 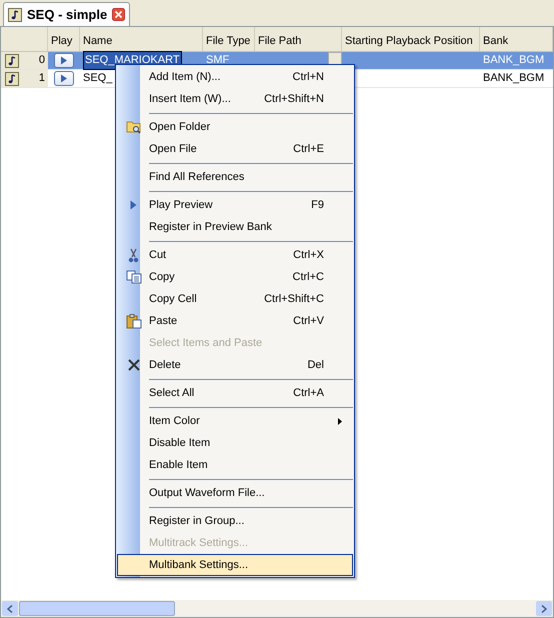 I want to click on horizontal-scrollbar, so click(x=277, y=608).